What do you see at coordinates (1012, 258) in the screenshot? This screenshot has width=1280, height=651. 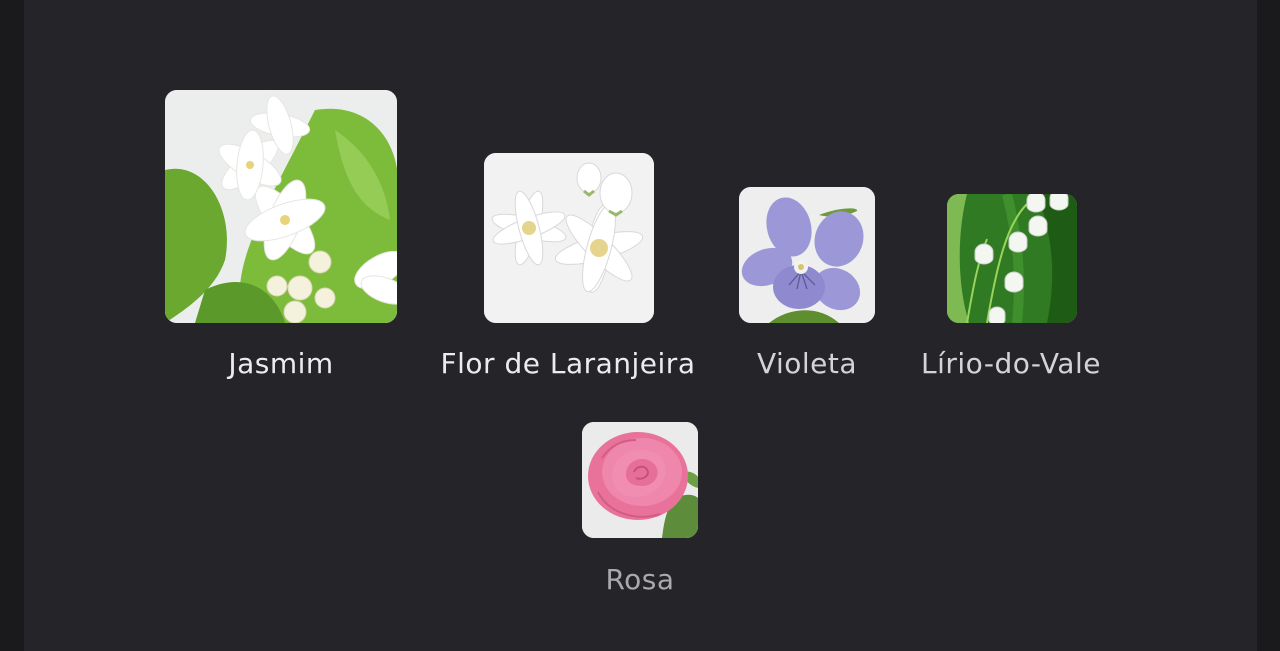 I see `lily-of-the-valley-icon` at bounding box center [1012, 258].